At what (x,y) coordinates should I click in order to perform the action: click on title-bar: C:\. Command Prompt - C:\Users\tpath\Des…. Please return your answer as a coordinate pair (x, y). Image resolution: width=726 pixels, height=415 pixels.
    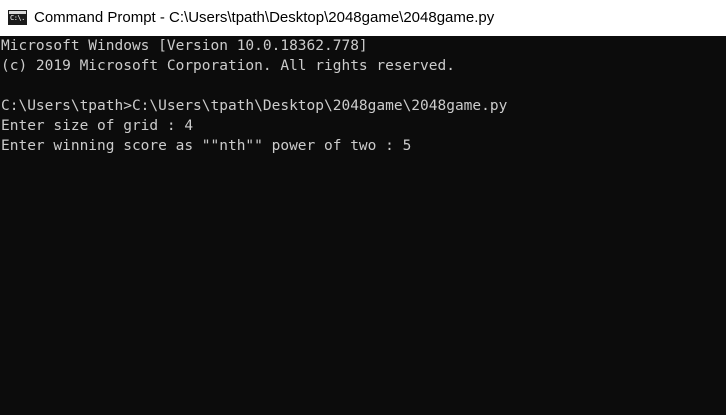
    Looking at the image, I should click on (363, 18).